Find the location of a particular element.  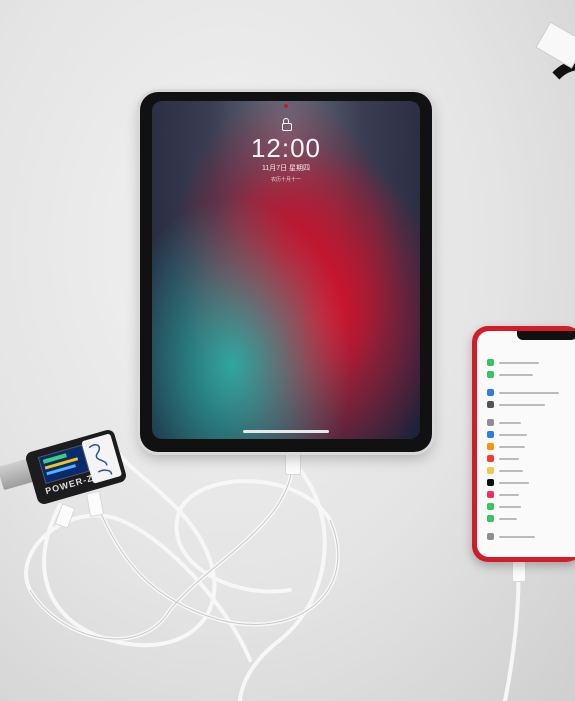

lock-icon is located at coordinates (287, 124).